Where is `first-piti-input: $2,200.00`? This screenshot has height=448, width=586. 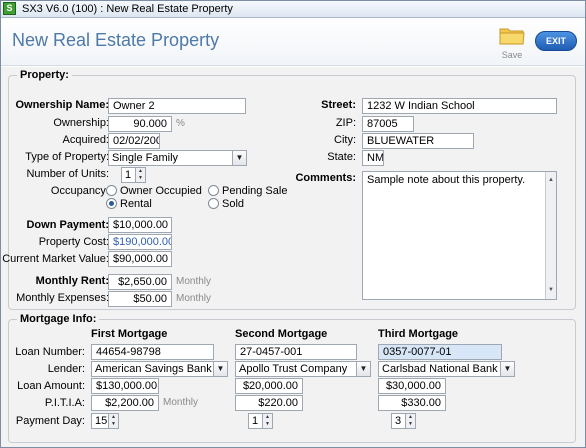 first-piti-input: $2,200.00 is located at coordinates (125, 403).